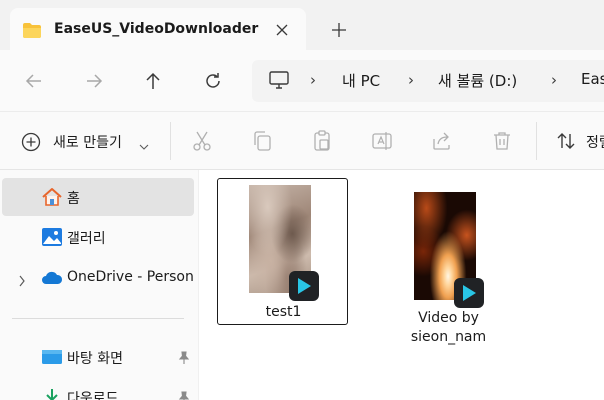 The width and height of the screenshot is (604, 400). What do you see at coordinates (22, 281) in the screenshot?
I see `chevron-right-icon` at bounding box center [22, 281].